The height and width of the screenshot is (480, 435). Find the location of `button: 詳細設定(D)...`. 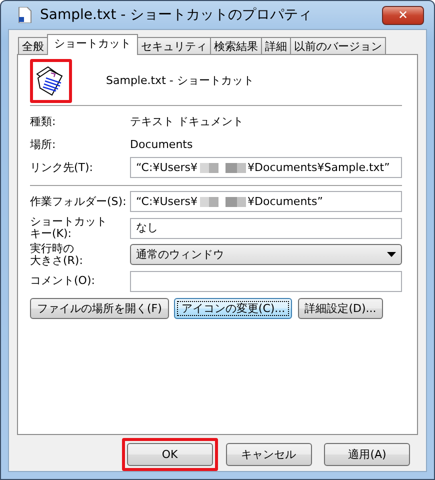

button: 詳細設定(D)... is located at coordinates (341, 308).